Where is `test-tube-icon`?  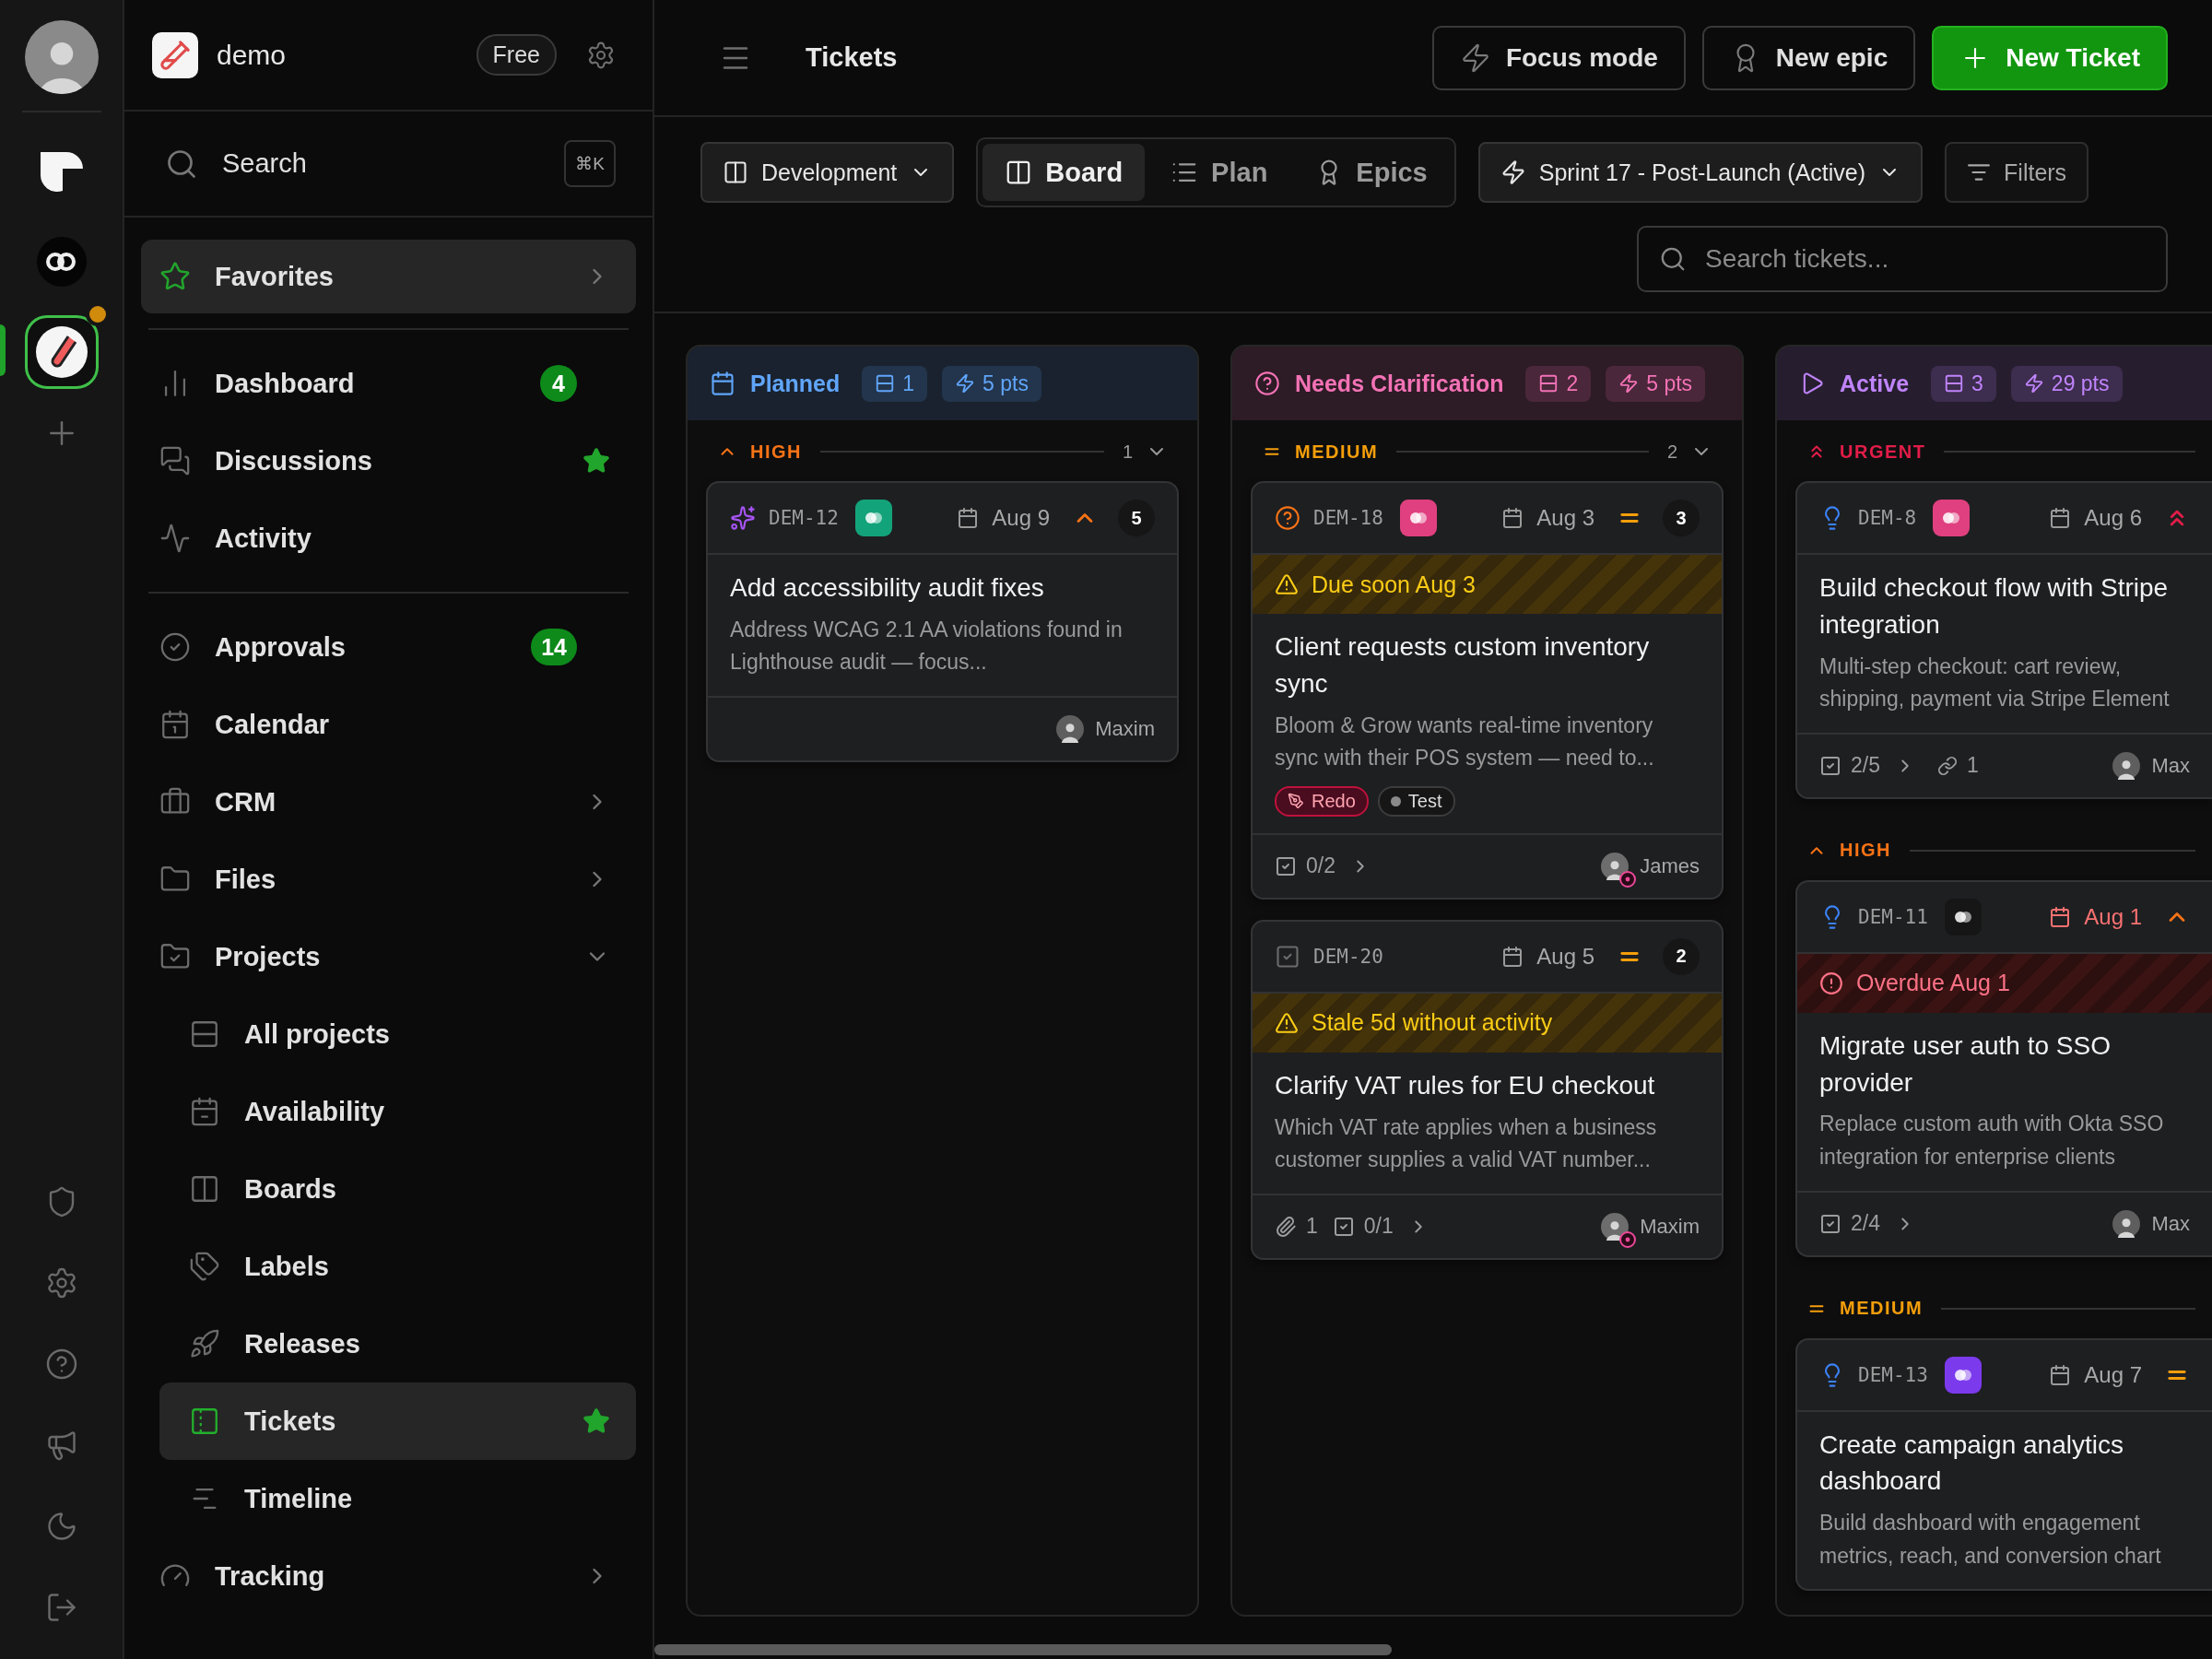 test-tube-icon is located at coordinates (61, 352).